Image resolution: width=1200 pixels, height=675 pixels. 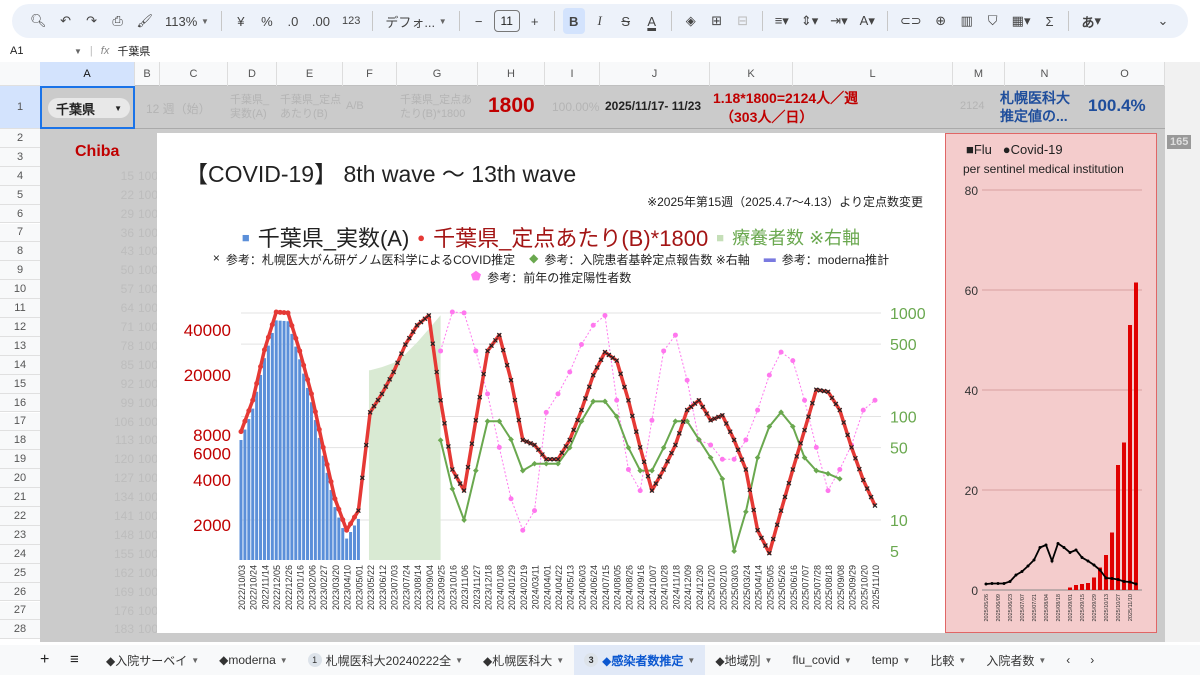 What do you see at coordinates (1021, 21) in the screenshot?
I see `filter-views-icon: ▦▾` at bounding box center [1021, 21].